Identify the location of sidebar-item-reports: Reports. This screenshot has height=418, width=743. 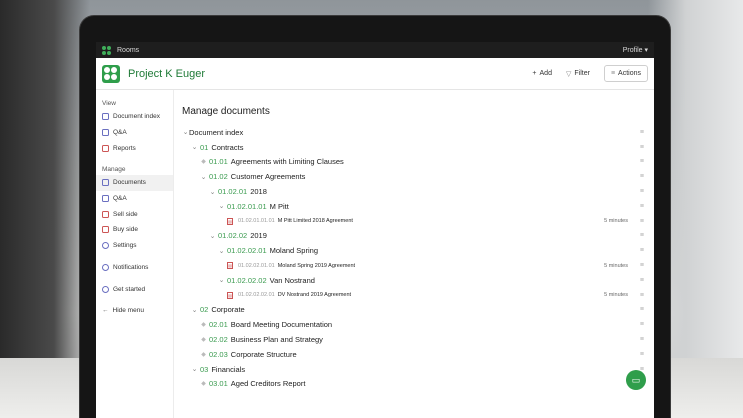
(134, 148).